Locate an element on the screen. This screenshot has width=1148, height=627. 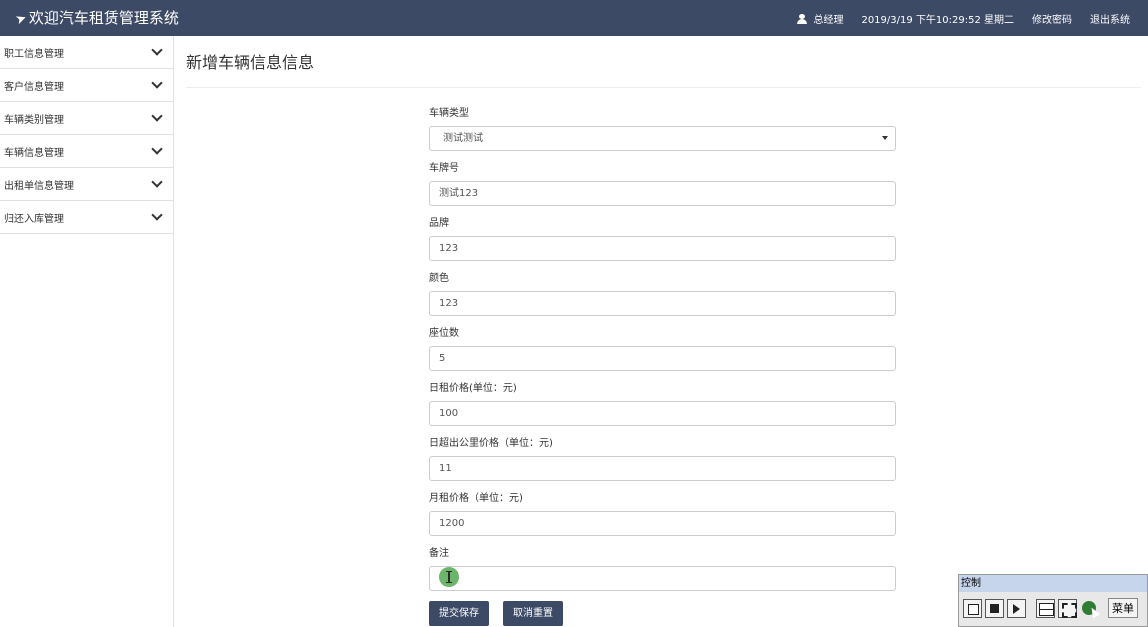
seats-input: 5 is located at coordinates (662, 358).